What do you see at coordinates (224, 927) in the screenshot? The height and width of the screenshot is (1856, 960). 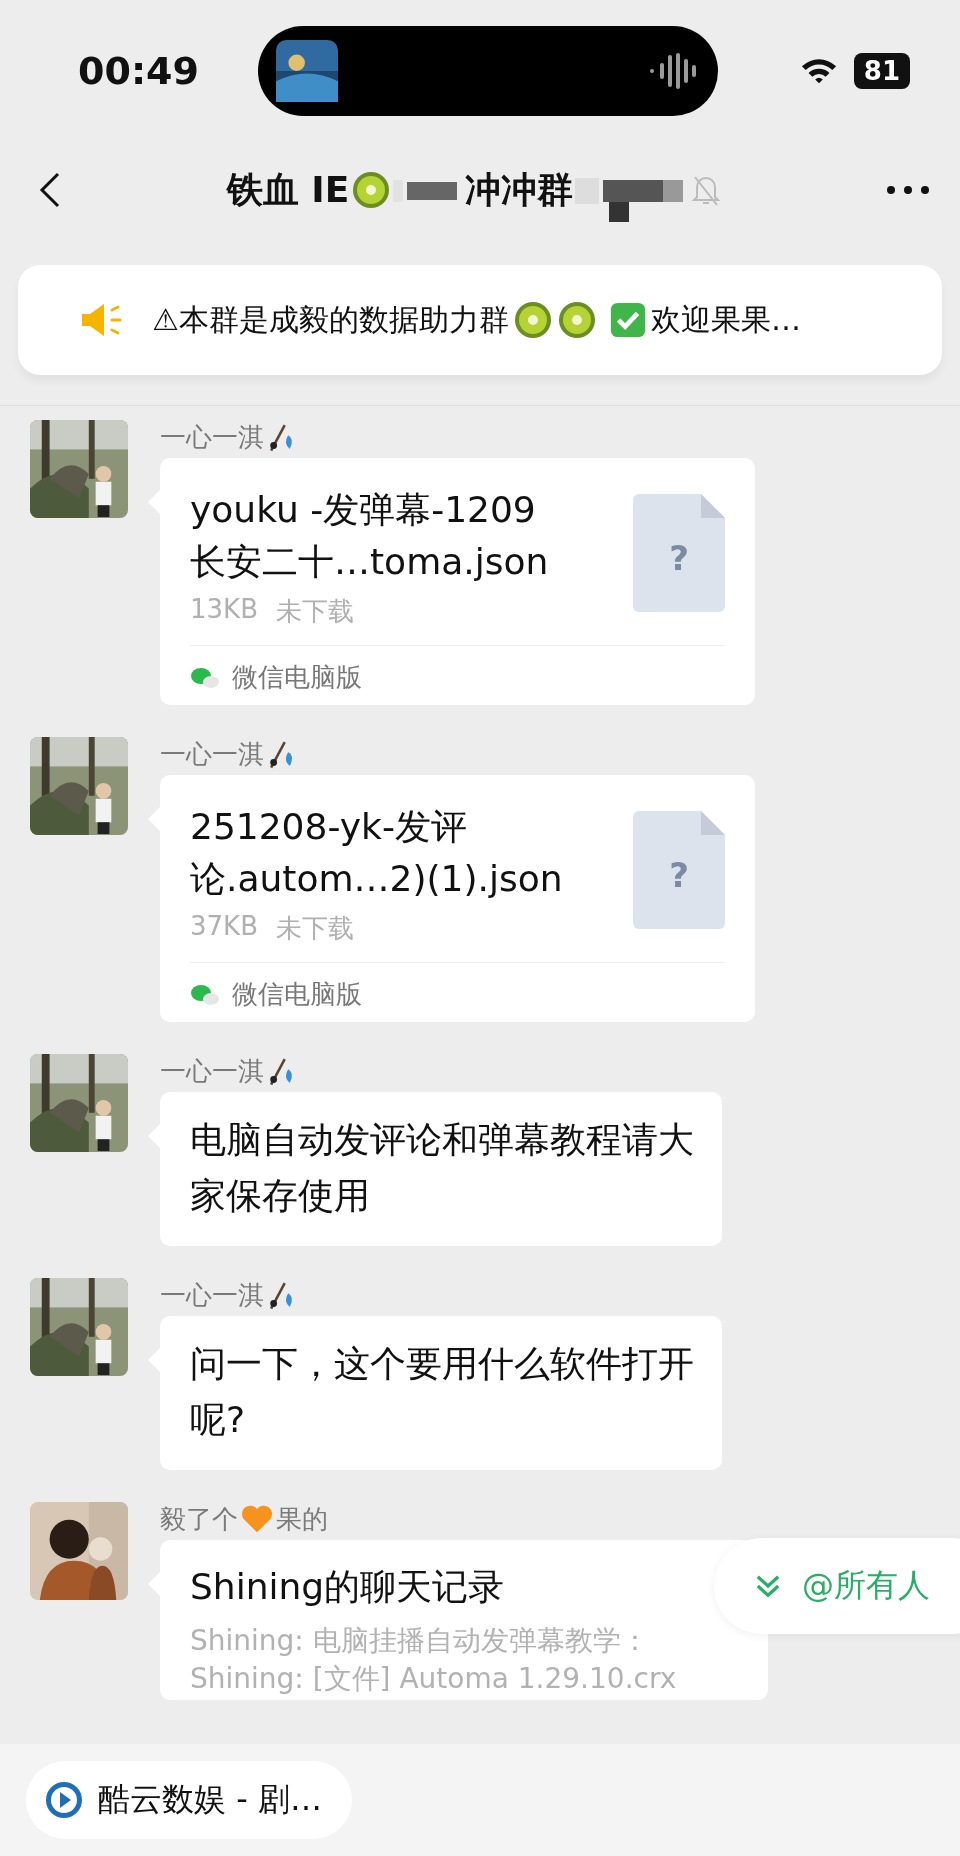 I see `file-size: 37KB` at bounding box center [224, 927].